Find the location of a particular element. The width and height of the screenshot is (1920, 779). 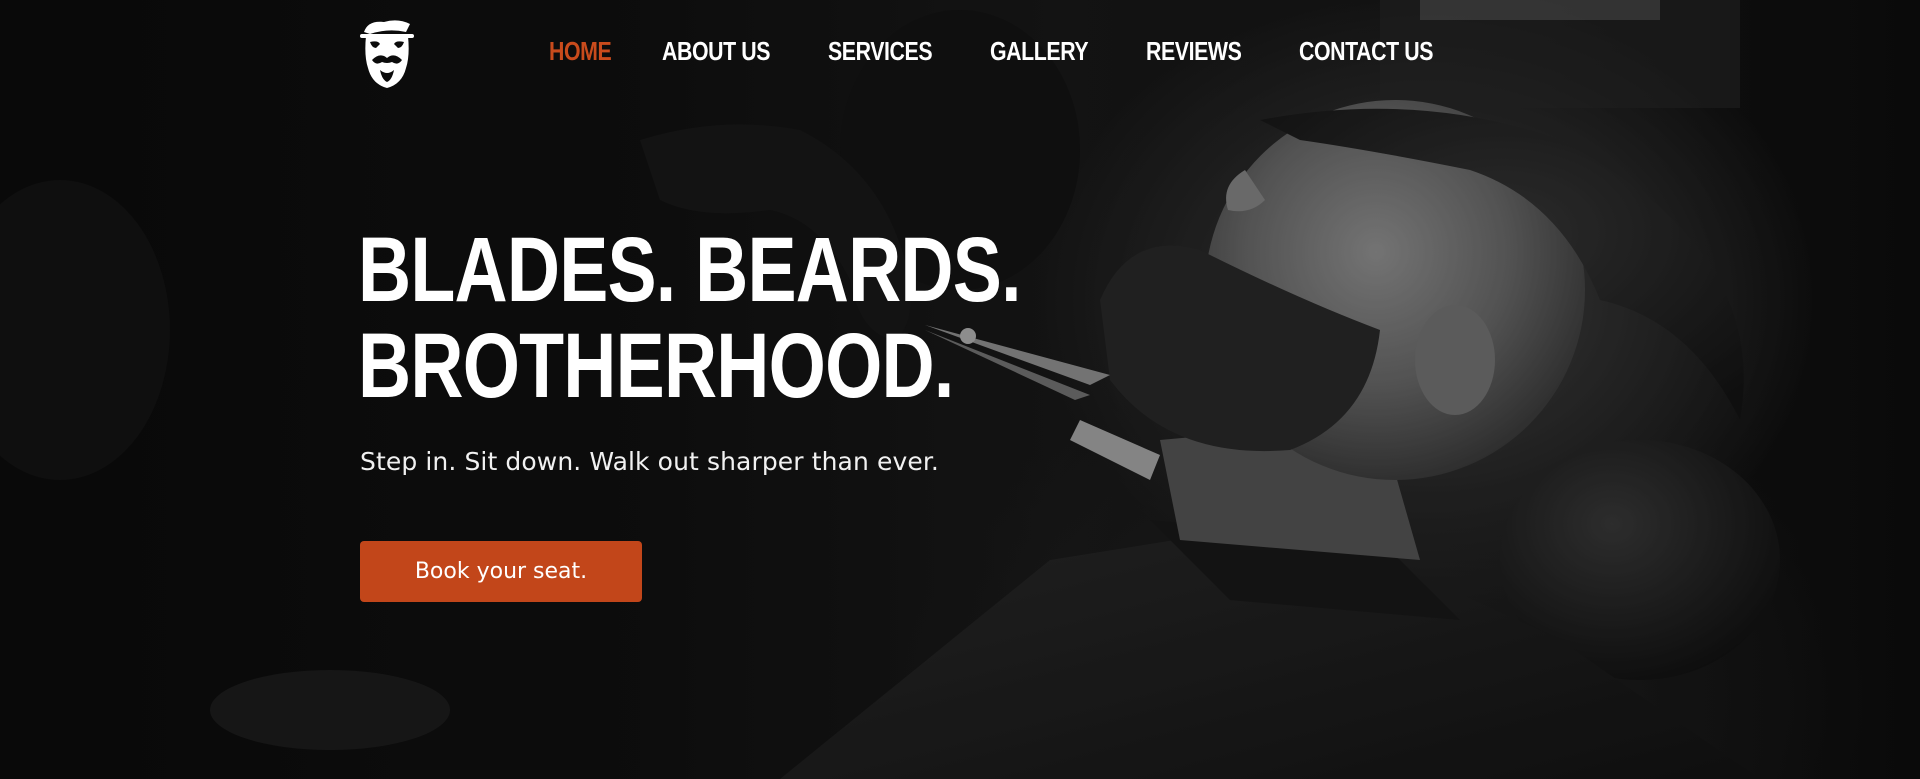

headline-line-2: BROTHERHOOD. is located at coordinates (656, 366).